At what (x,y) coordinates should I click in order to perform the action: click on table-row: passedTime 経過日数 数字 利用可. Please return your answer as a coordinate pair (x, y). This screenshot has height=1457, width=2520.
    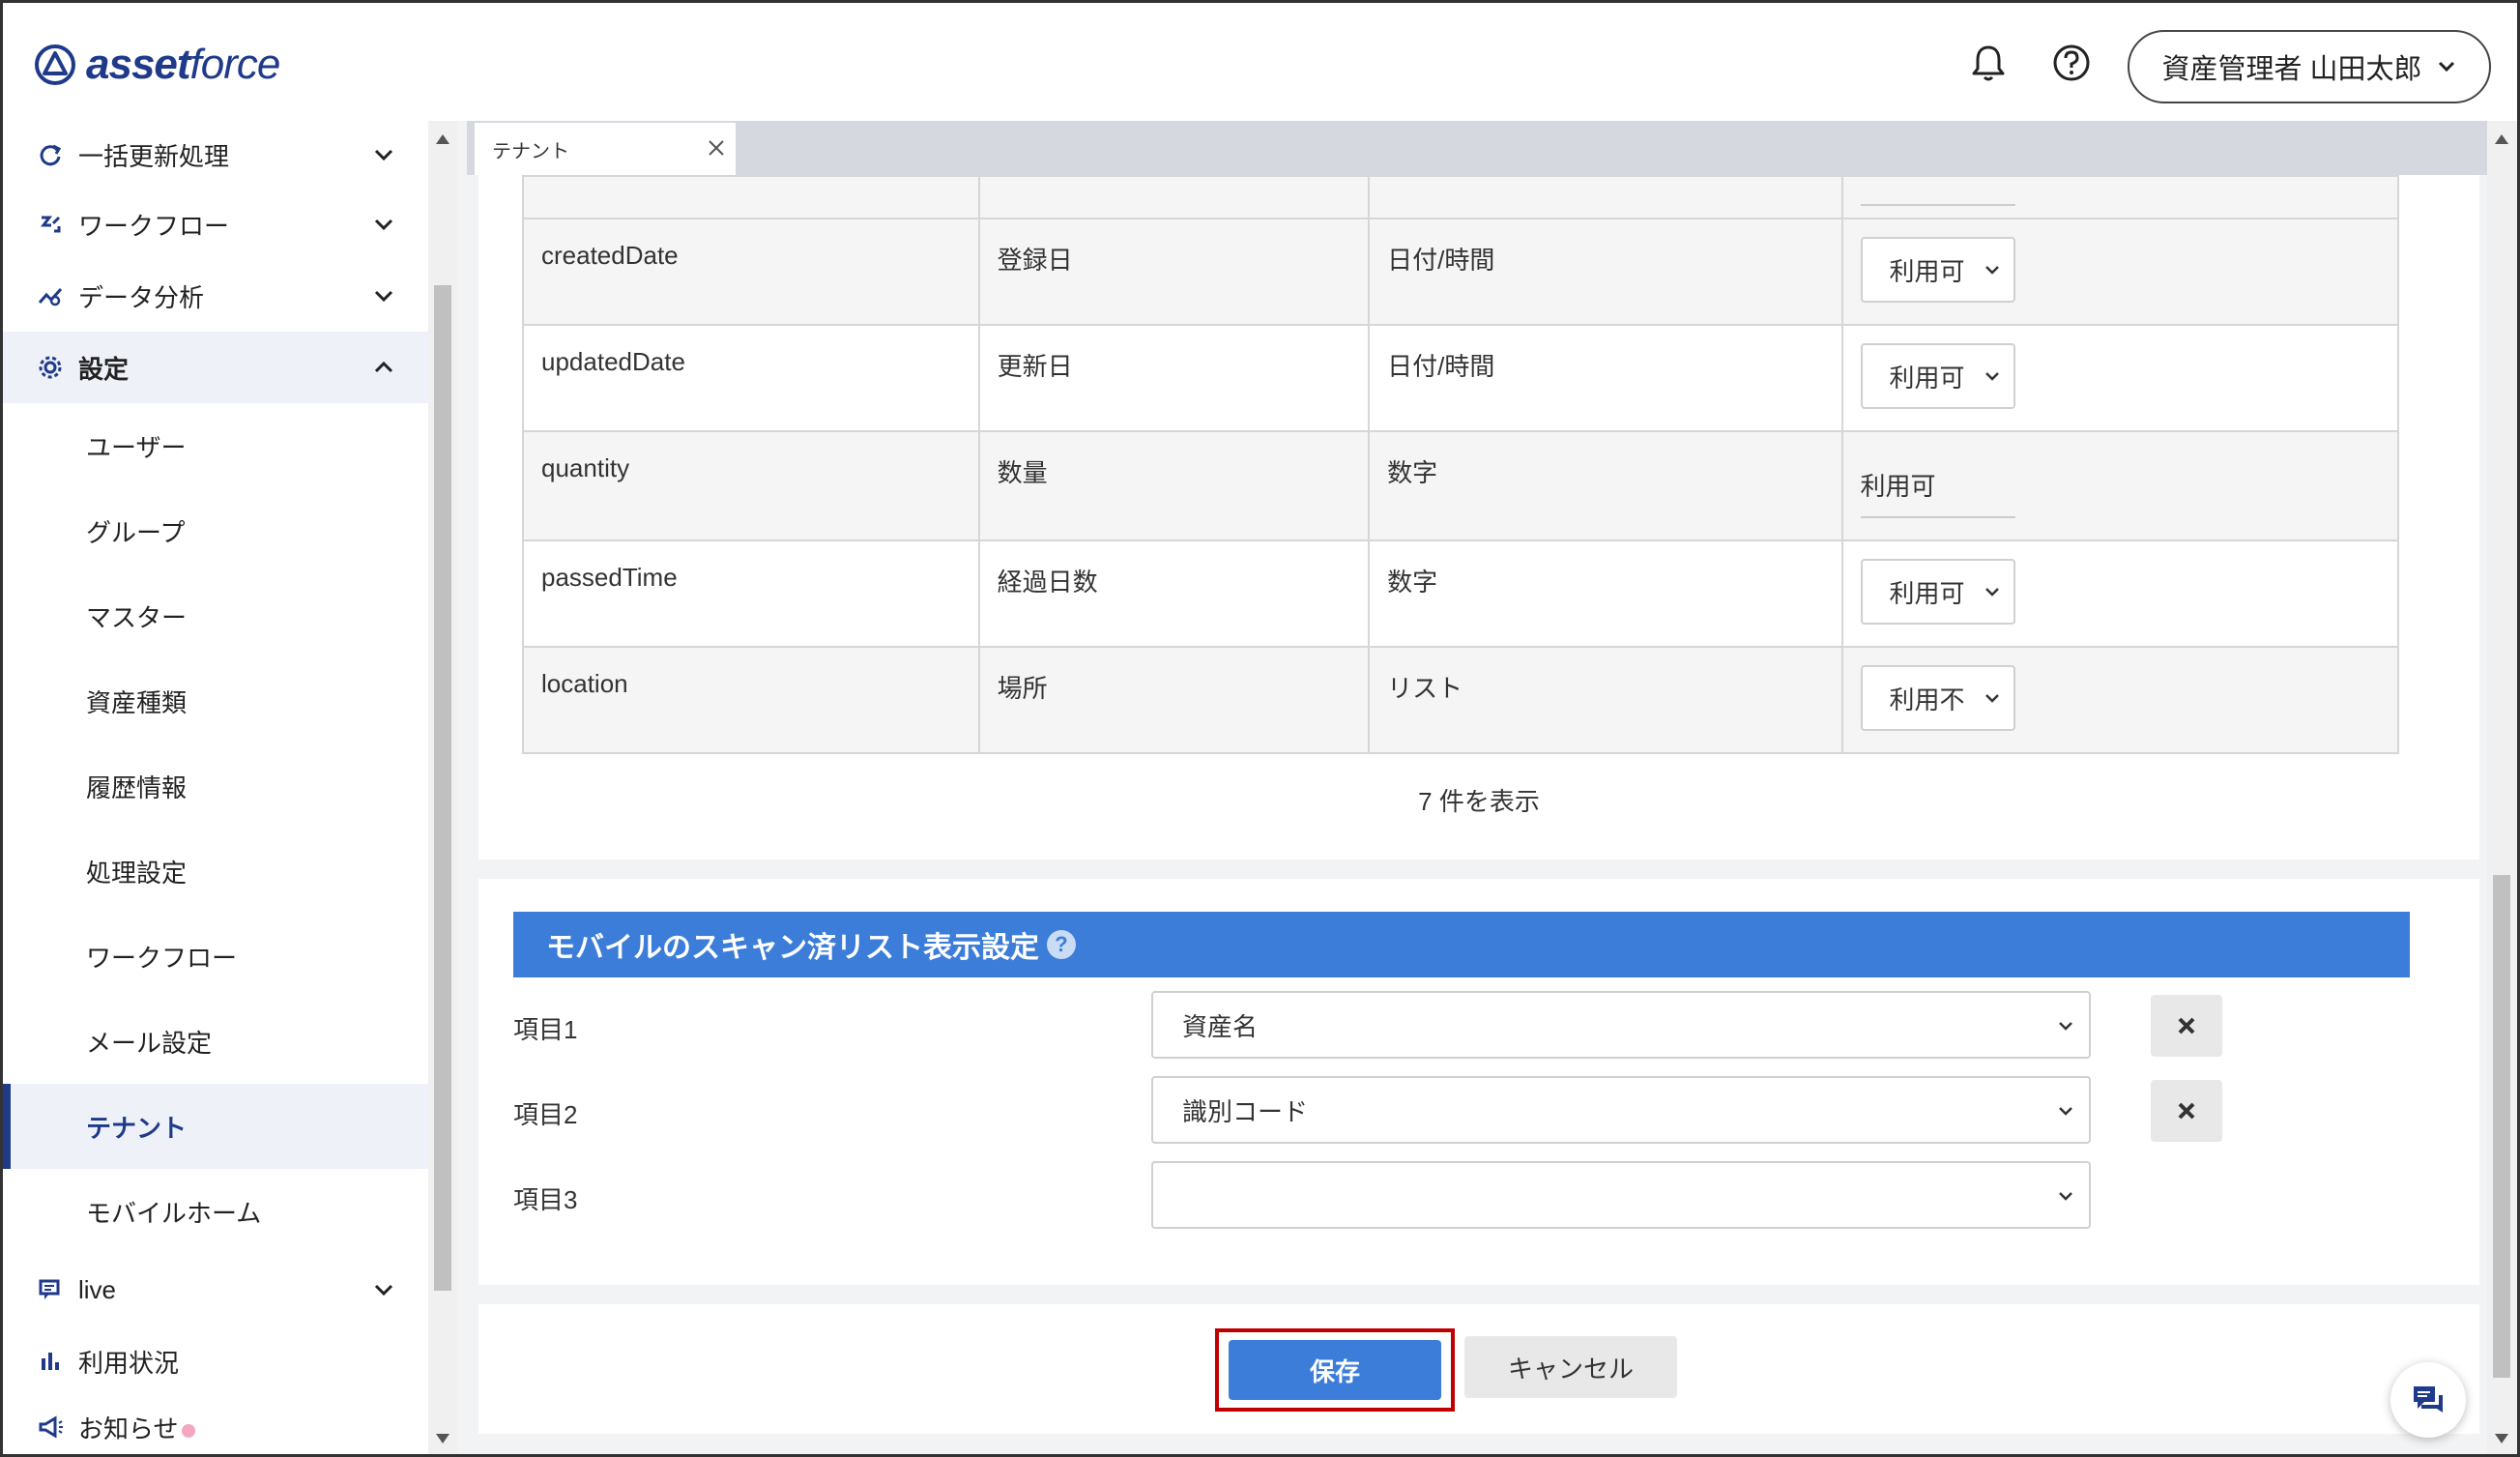
    Looking at the image, I should click on (1461, 594).